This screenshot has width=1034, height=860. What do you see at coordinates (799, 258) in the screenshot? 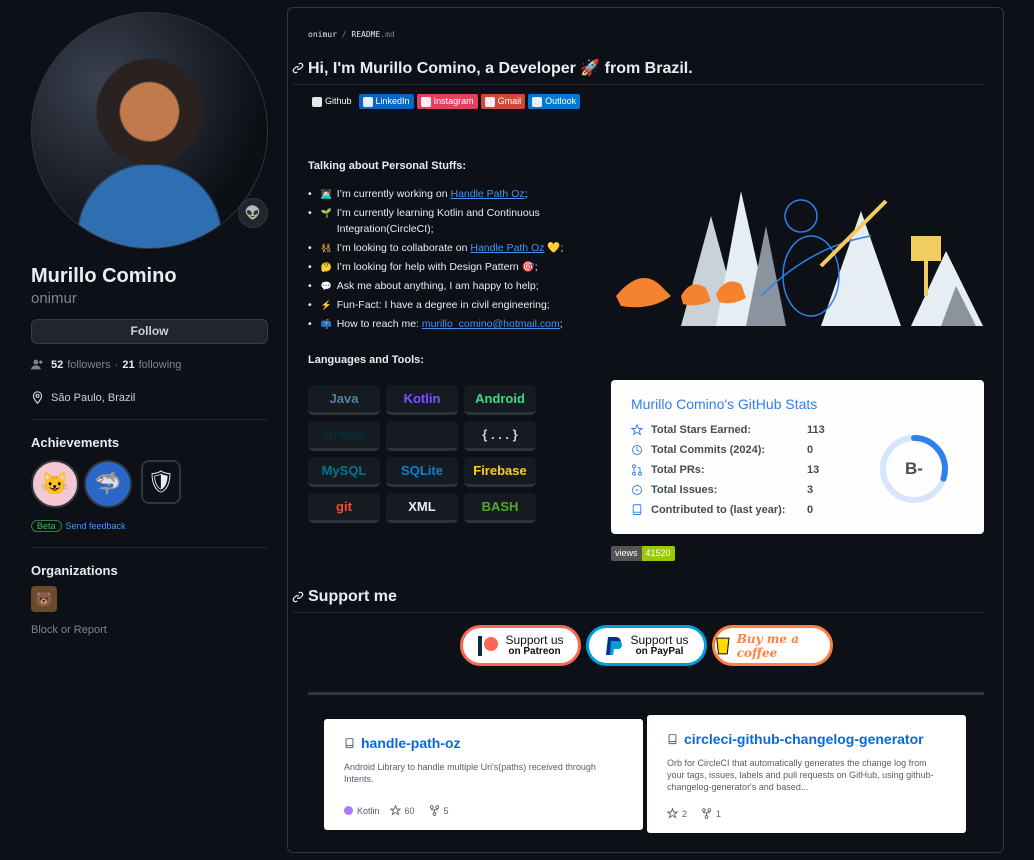
I see `octocat-illustration` at bounding box center [799, 258].